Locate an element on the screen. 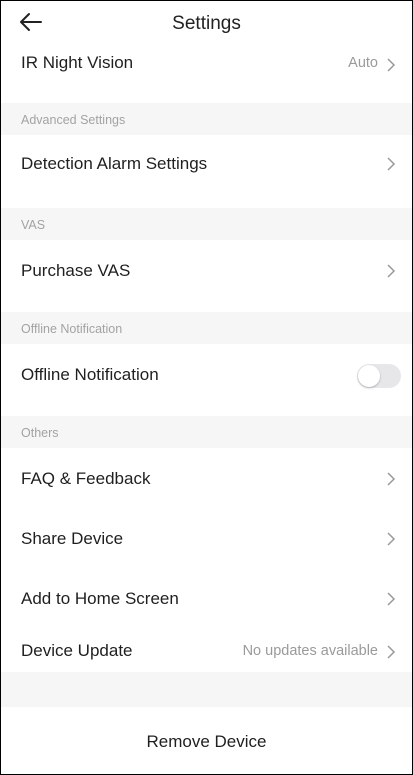  ir-night-vision-row: IR Night Vision Auto is located at coordinates (206, 62).